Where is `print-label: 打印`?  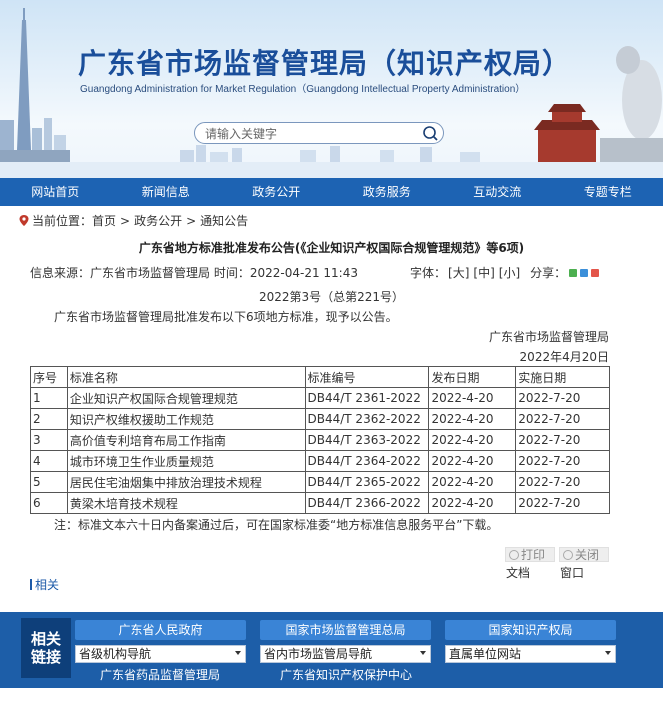
print-label: 打印 is located at coordinates (533, 555).